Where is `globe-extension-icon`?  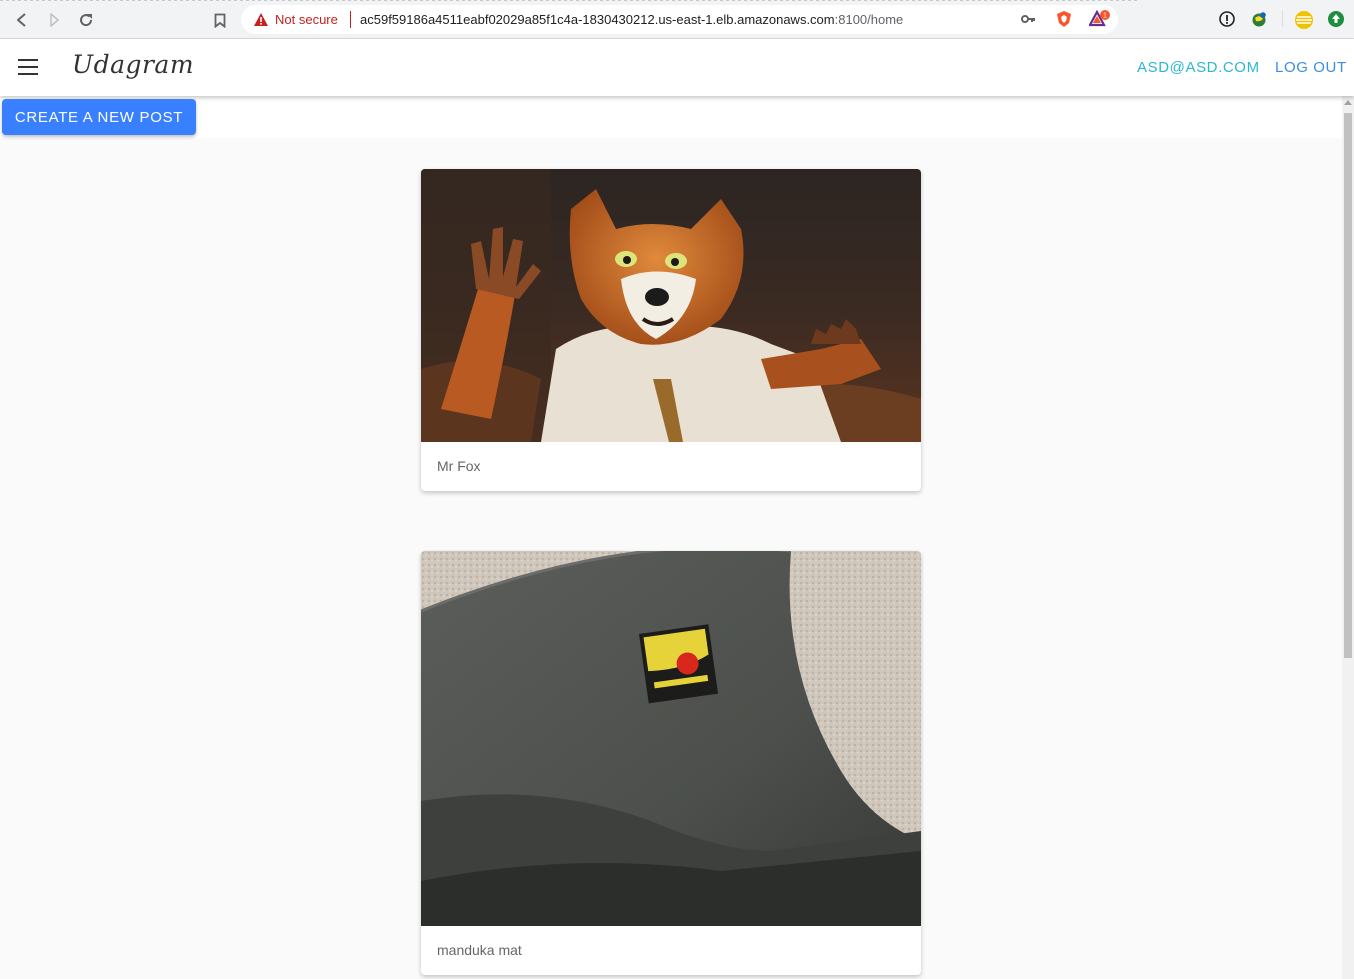
globe-extension-icon is located at coordinates (1259, 19).